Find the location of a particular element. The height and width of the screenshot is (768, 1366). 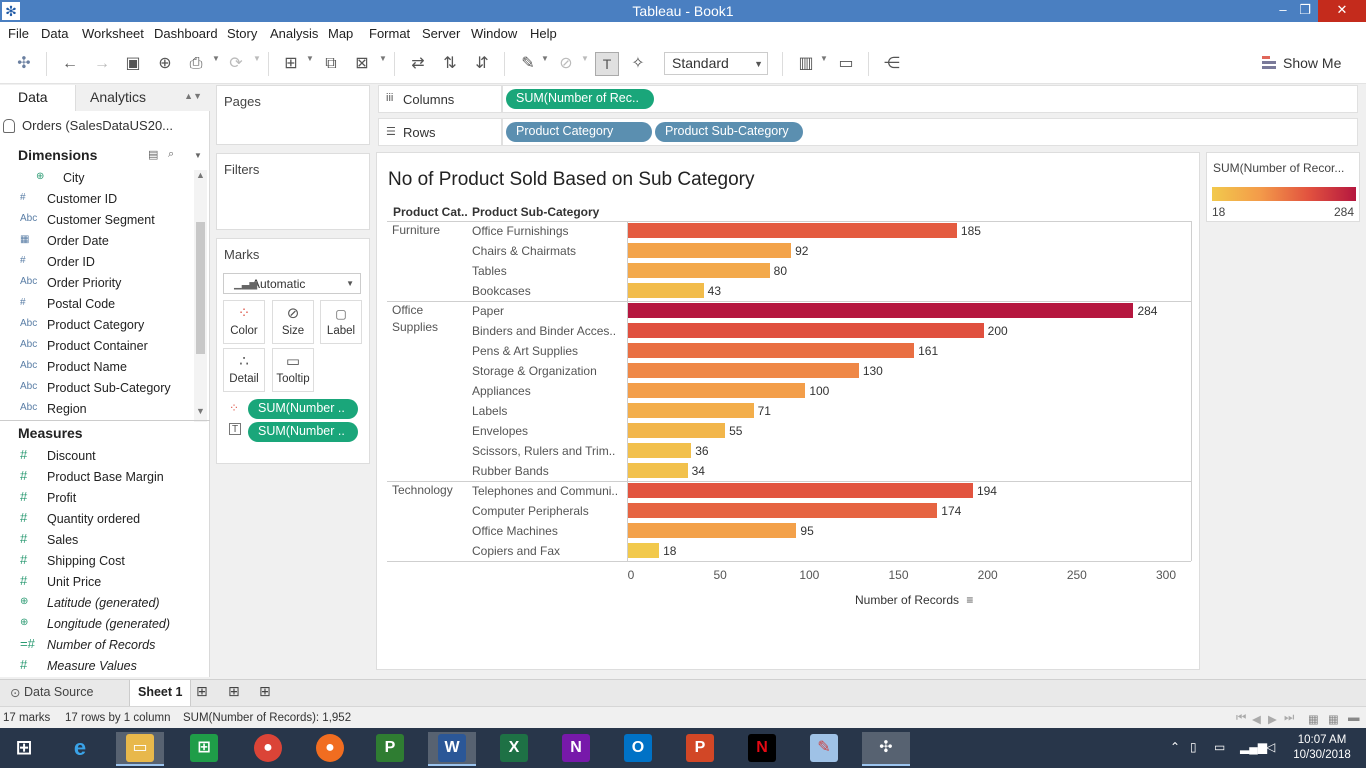

sort-icon: ≡ is located at coordinates (969, 600).